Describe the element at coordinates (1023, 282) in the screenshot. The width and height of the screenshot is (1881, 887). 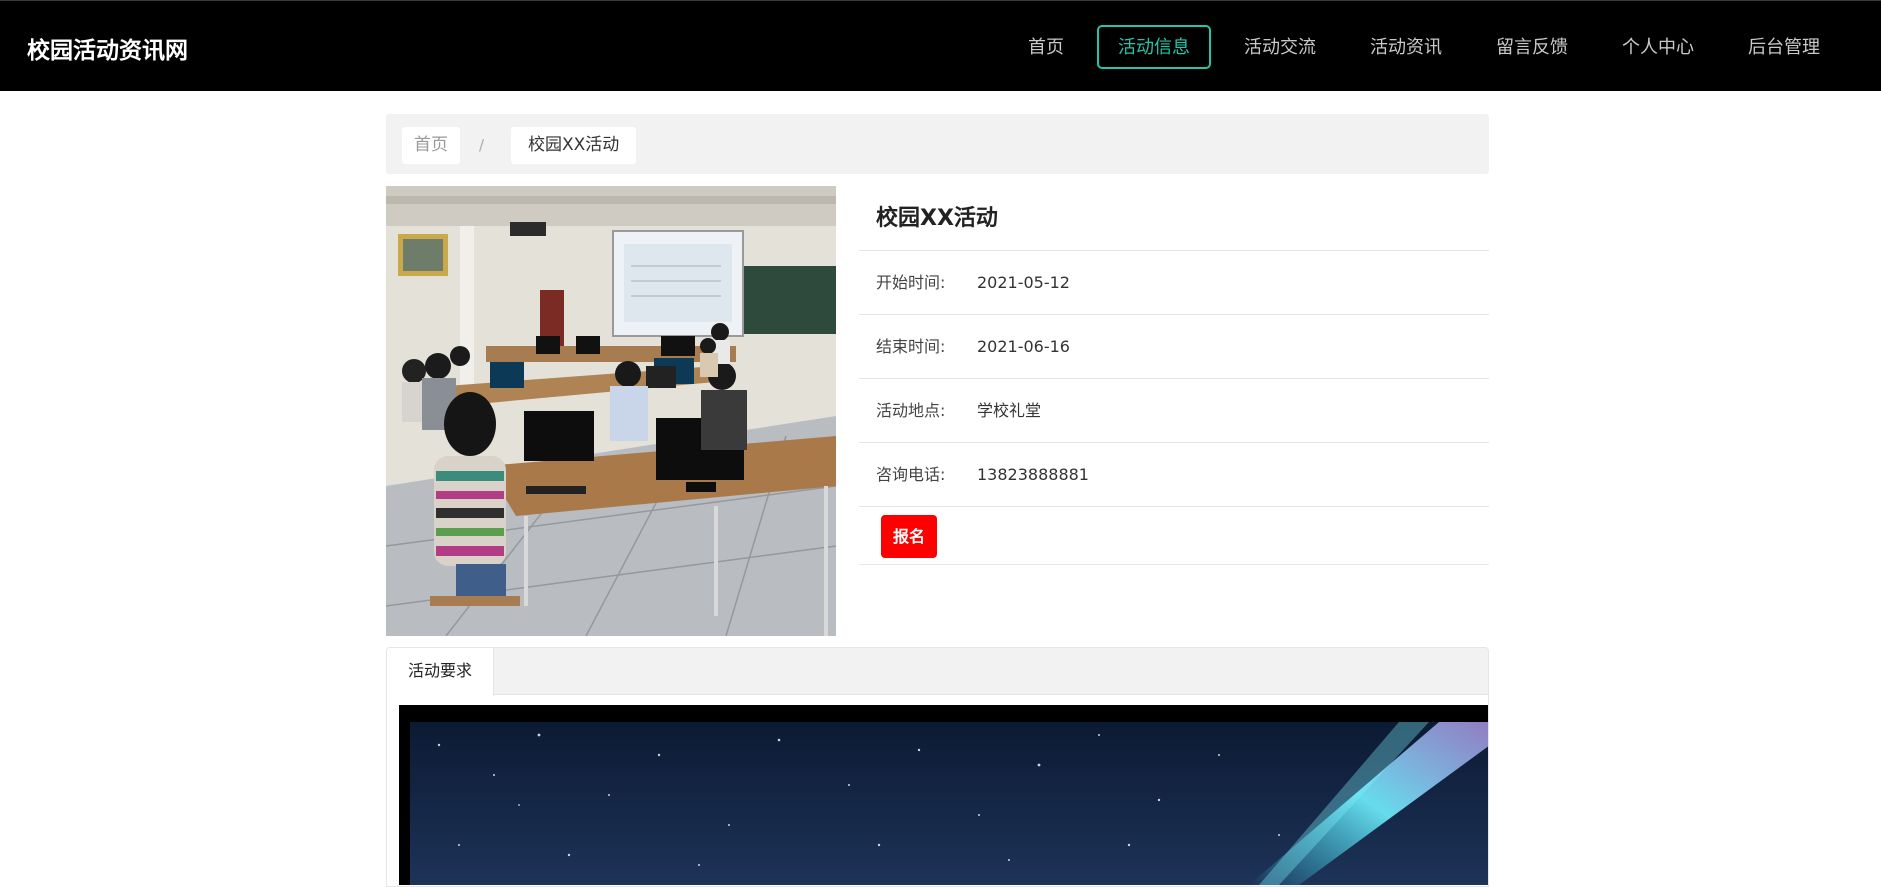
I see `start-time-value: 2021-05-12` at that location.